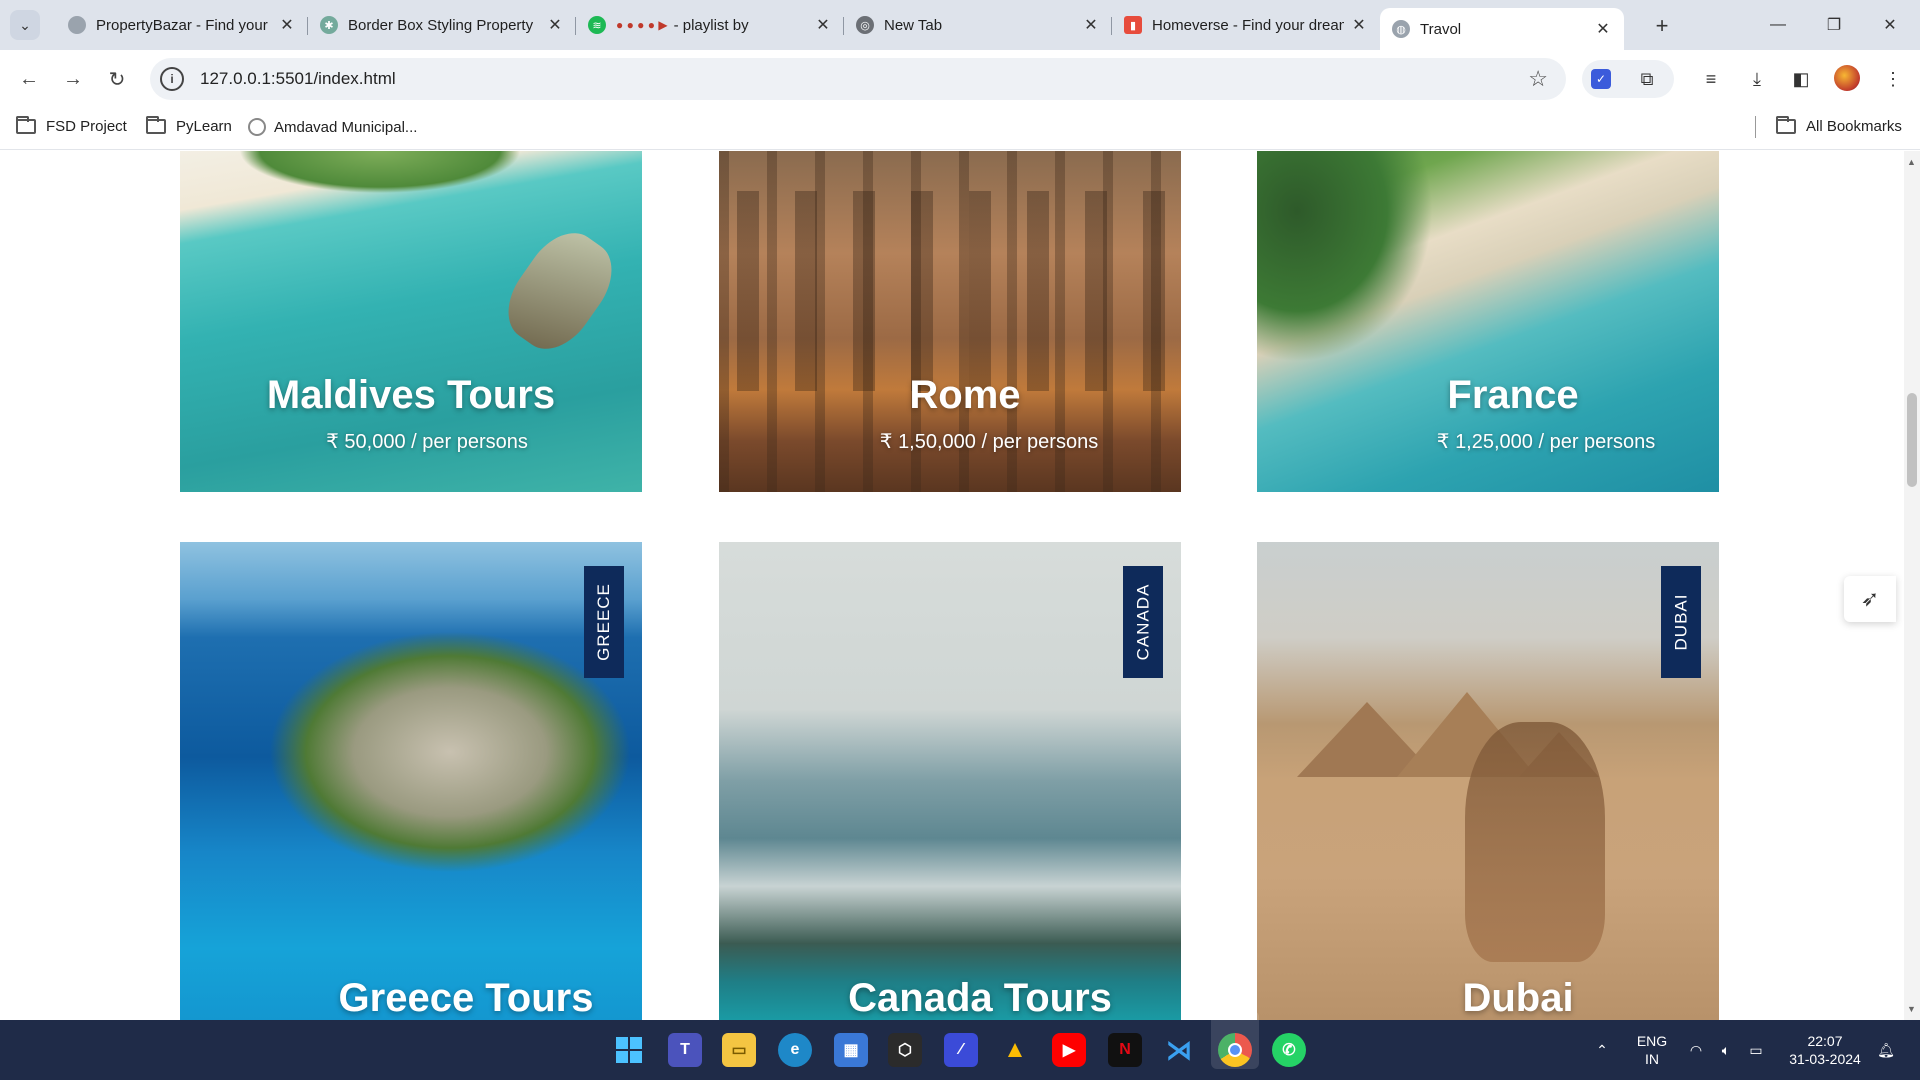 The width and height of the screenshot is (1920, 1080). Describe the element at coordinates (950, 291) in the screenshot. I see `tour-image` at that location.